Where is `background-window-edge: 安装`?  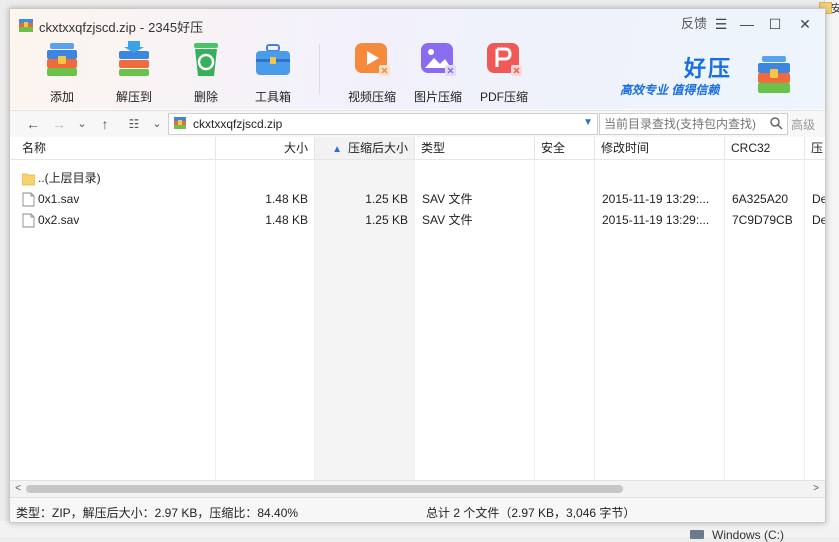
background-window-edge: 安装 is located at coordinates (829, 268).